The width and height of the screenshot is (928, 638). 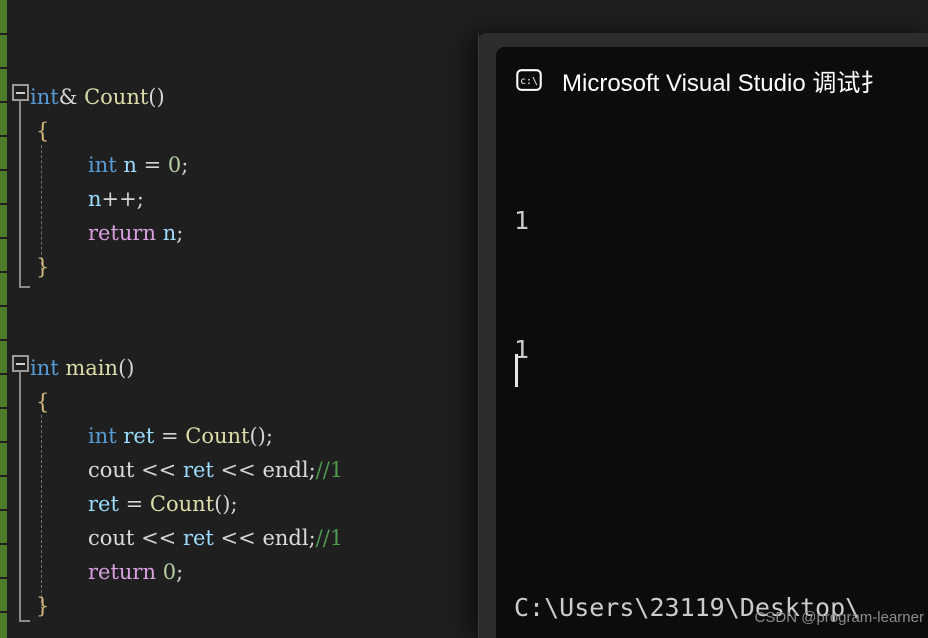 What do you see at coordinates (169, 233) in the screenshot?
I see `token-var-n-3: n` at bounding box center [169, 233].